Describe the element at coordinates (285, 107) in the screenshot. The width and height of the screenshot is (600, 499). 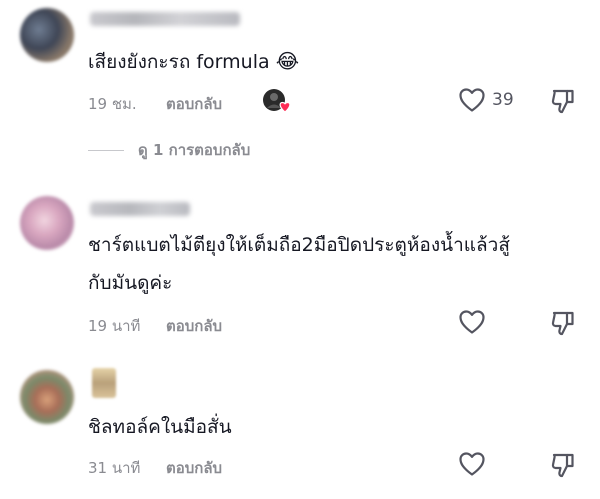
I see `heart-icon` at that location.